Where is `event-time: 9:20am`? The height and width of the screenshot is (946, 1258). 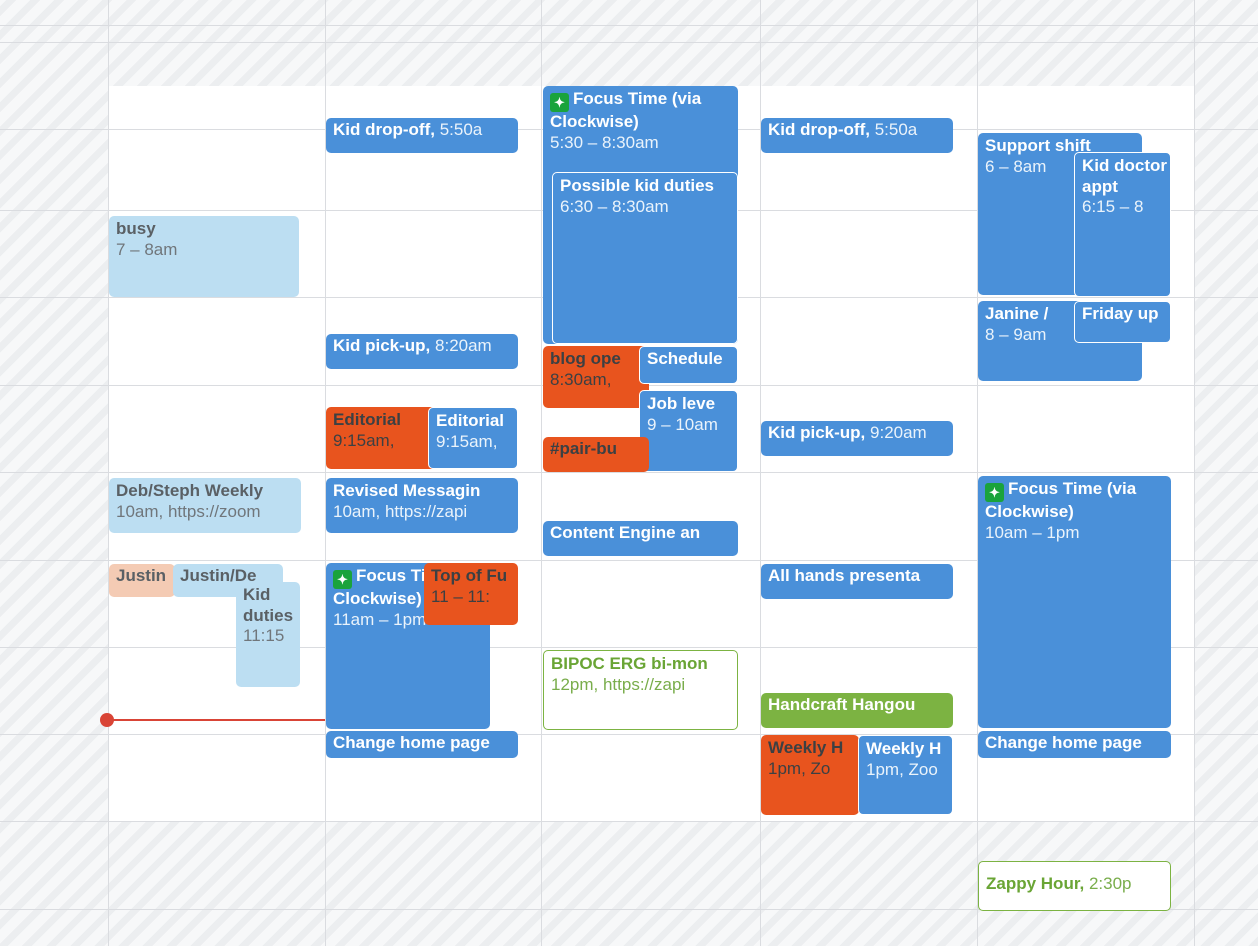
event-time: 9:20am is located at coordinates (898, 432).